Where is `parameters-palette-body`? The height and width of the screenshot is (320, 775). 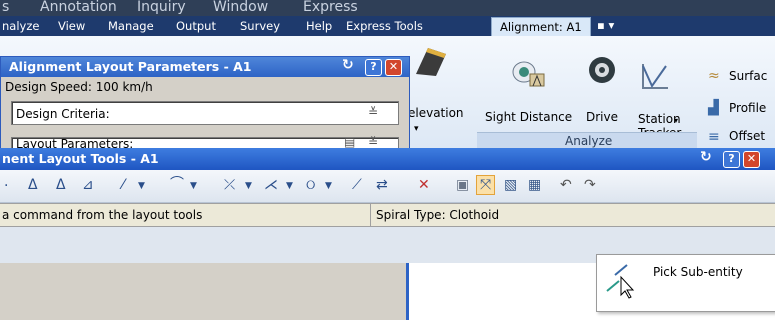 parameters-palette-body is located at coordinates (204, 291).